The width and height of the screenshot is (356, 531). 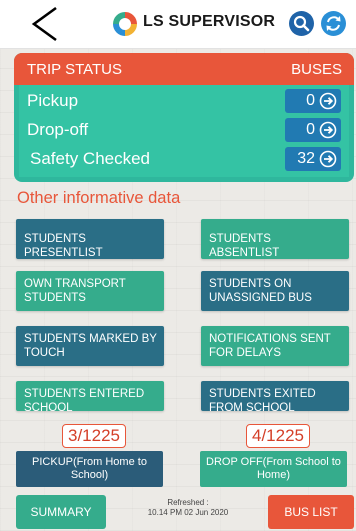 What do you see at coordinates (270, 346) in the screenshot?
I see `tile-label: NOTIFICATIONS SENT FOR DELAYS` at bounding box center [270, 346].